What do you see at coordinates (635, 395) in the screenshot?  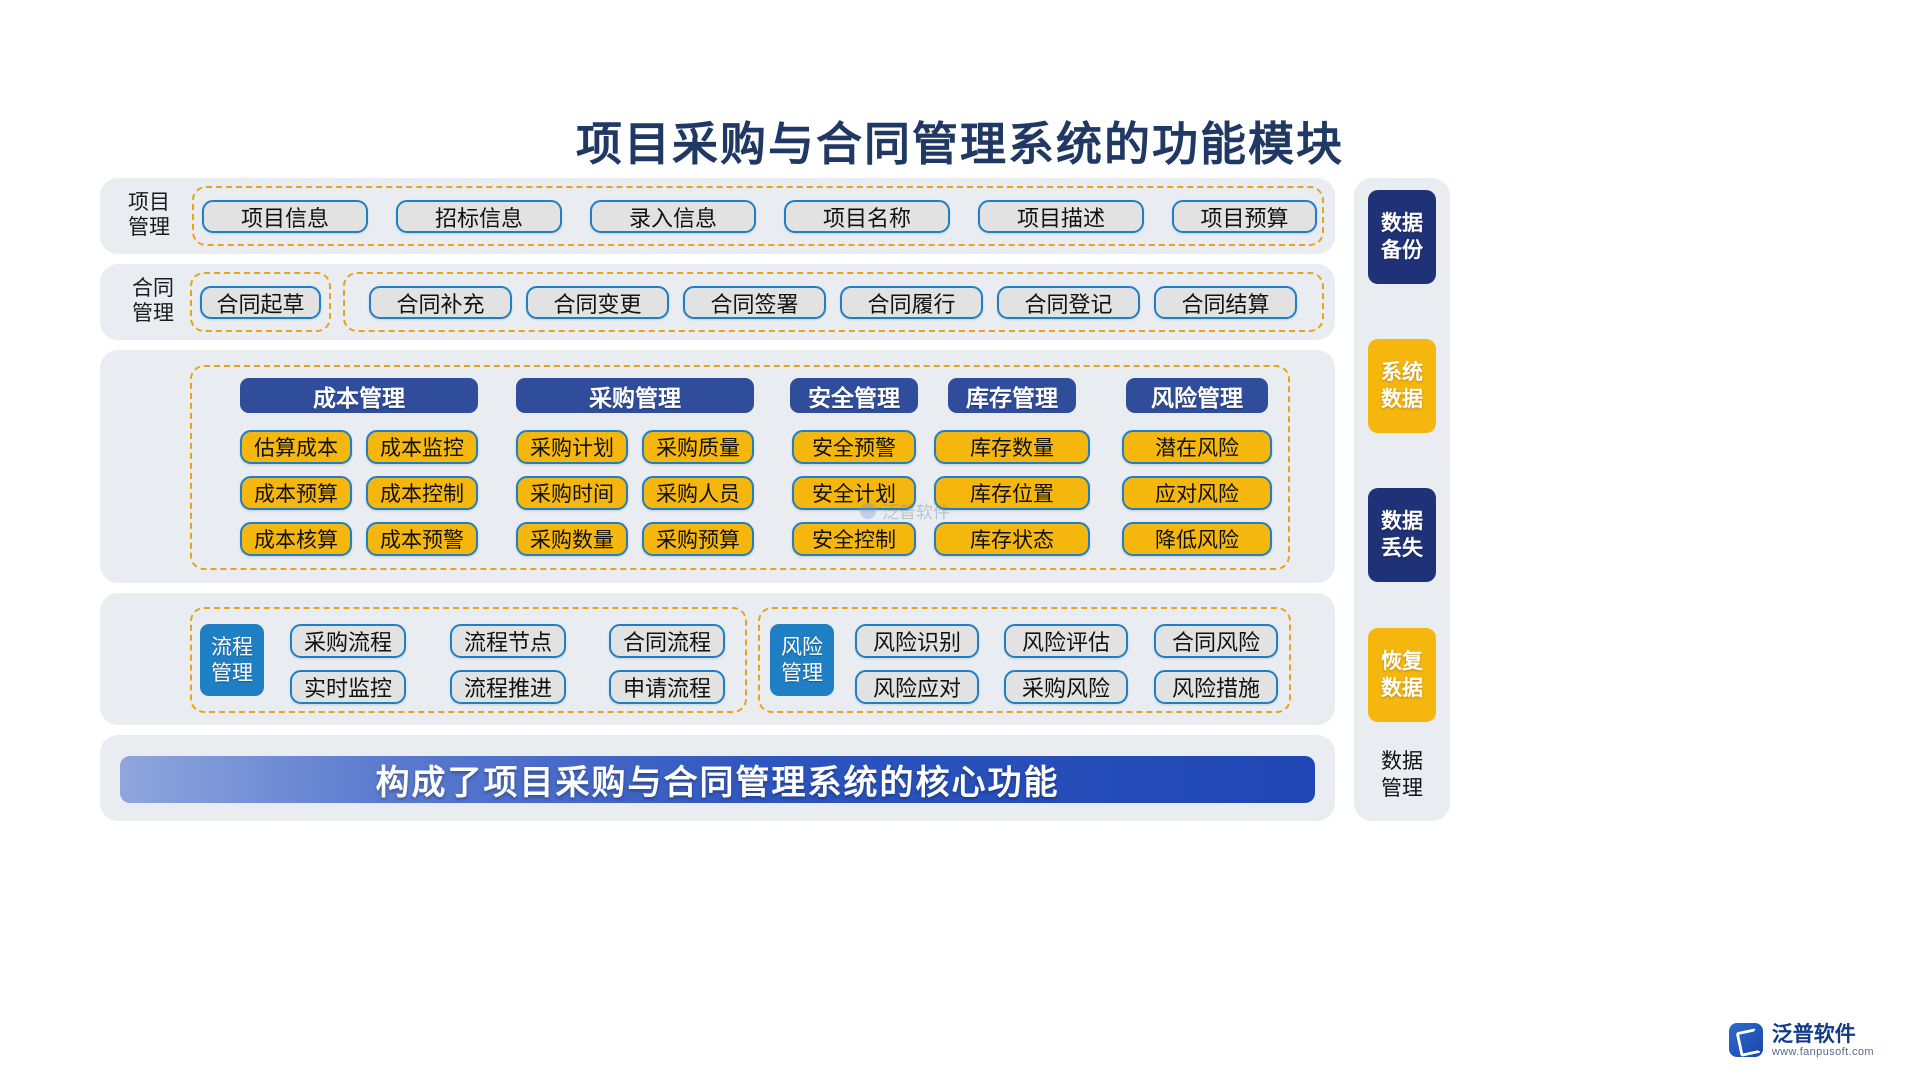 I see `main-header-1: 采购管理` at bounding box center [635, 395].